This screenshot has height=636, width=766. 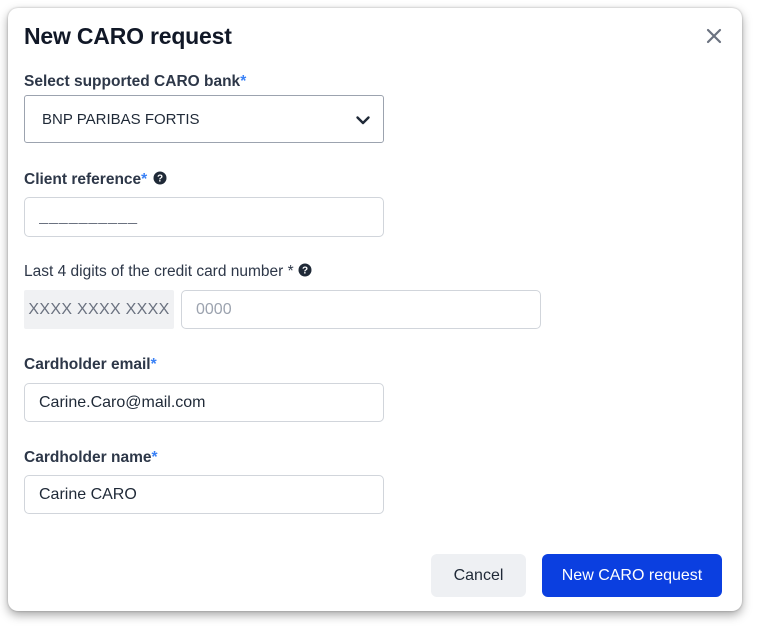 What do you see at coordinates (361, 309) in the screenshot?
I see `card-last-digits-input` at bounding box center [361, 309].